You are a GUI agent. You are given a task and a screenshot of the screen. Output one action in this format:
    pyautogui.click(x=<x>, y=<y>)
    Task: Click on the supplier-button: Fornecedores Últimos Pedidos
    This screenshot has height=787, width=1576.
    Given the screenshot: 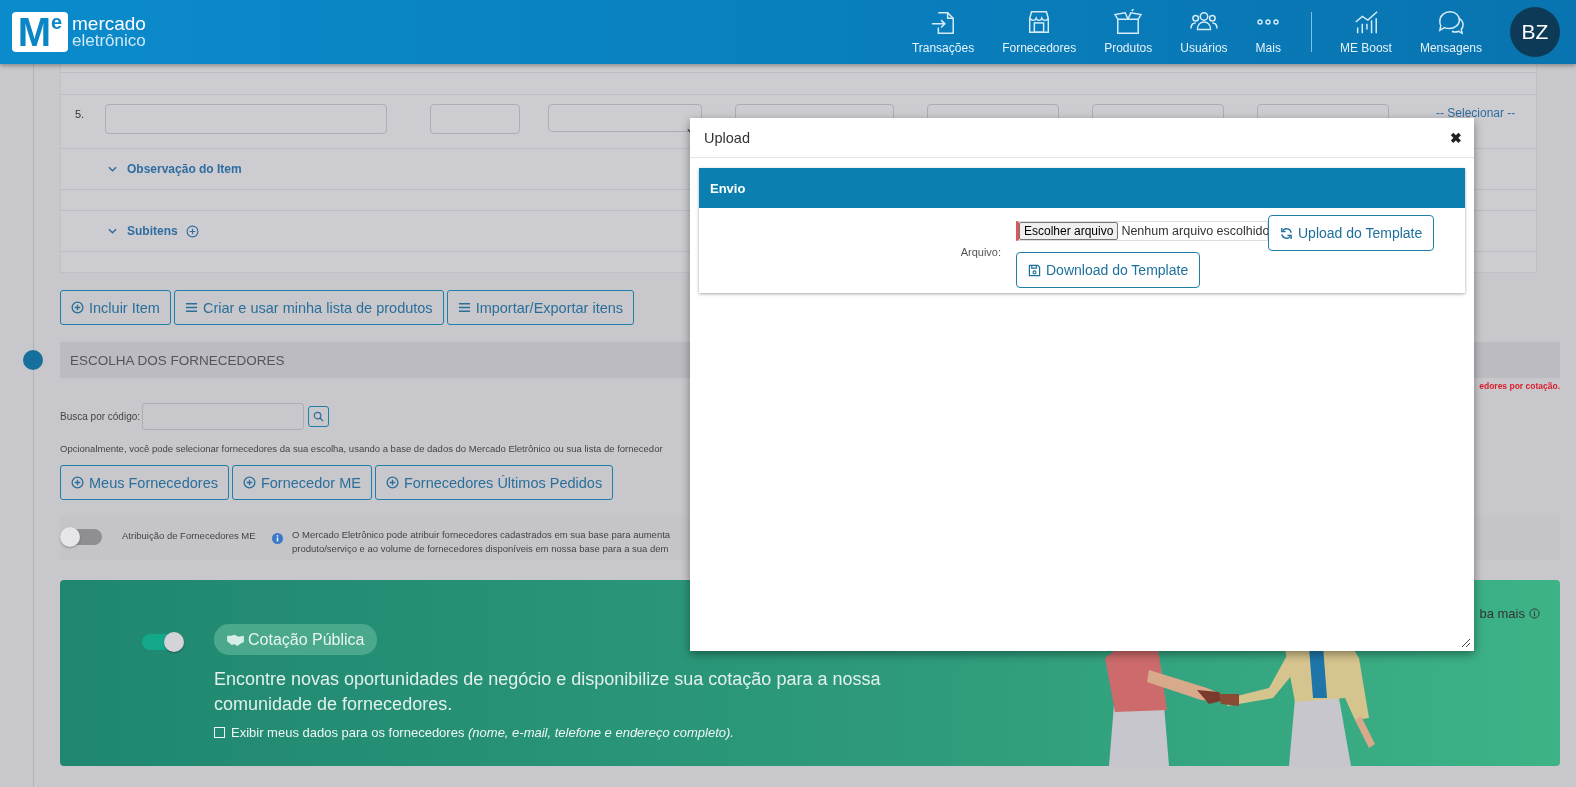 What is the action you would take?
    pyautogui.click(x=494, y=482)
    